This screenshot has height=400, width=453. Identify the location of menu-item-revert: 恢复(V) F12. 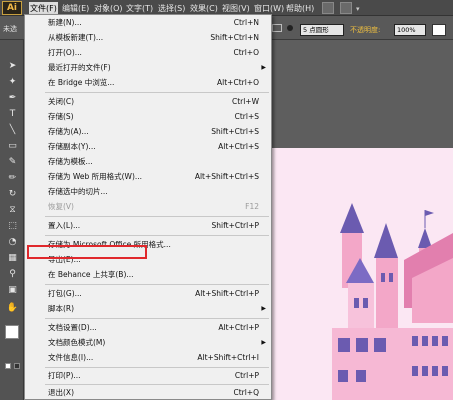
(148, 207).